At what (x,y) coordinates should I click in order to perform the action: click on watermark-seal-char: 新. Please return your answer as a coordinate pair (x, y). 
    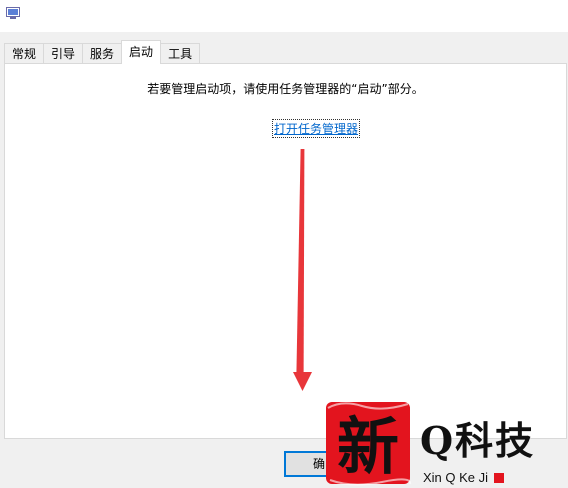
    Looking at the image, I should click on (368, 446).